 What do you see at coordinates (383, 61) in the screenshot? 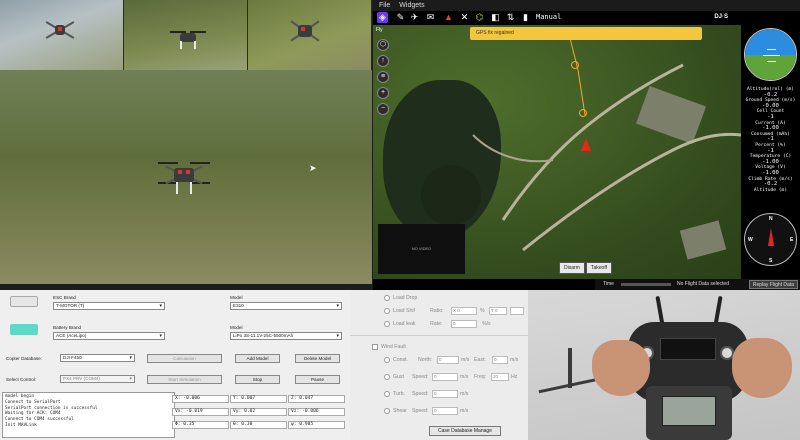
I see `takeoff-icon: ↑` at bounding box center [383, 61].